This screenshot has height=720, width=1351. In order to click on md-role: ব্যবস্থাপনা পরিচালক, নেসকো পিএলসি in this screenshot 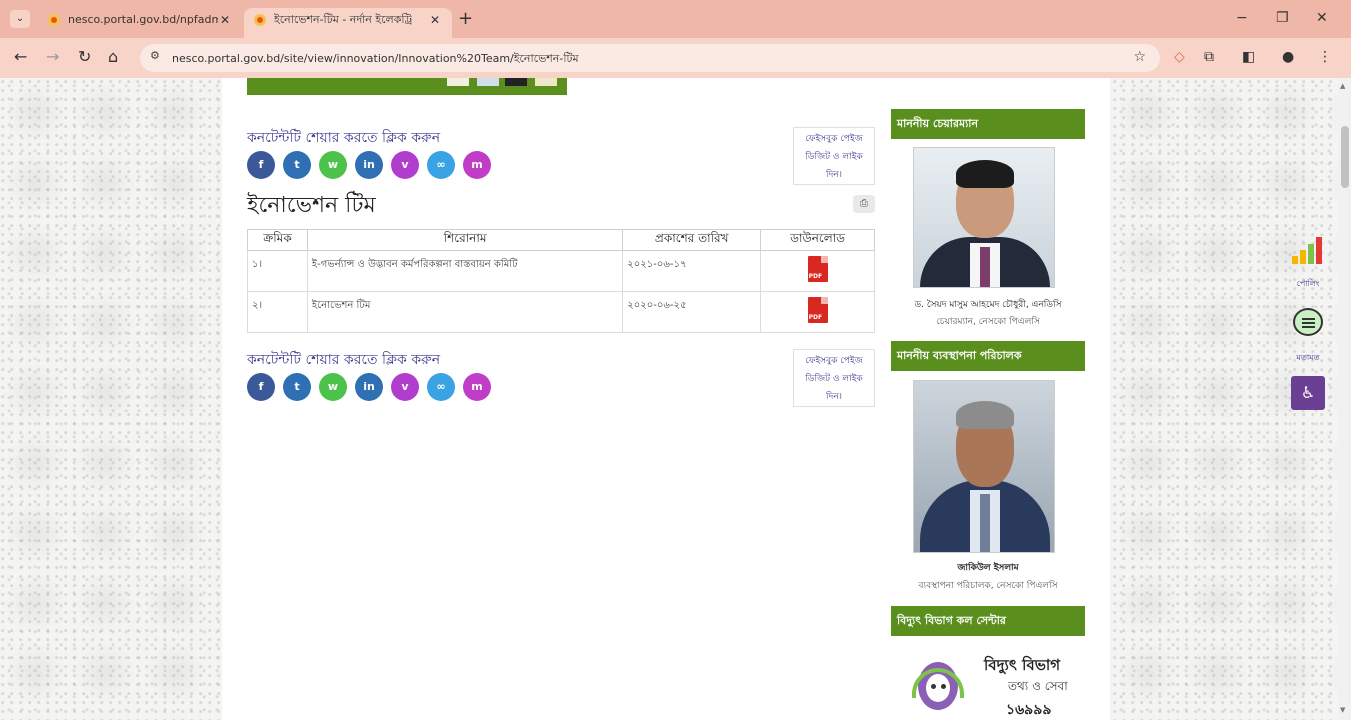, I will do `click(988, 586)`.